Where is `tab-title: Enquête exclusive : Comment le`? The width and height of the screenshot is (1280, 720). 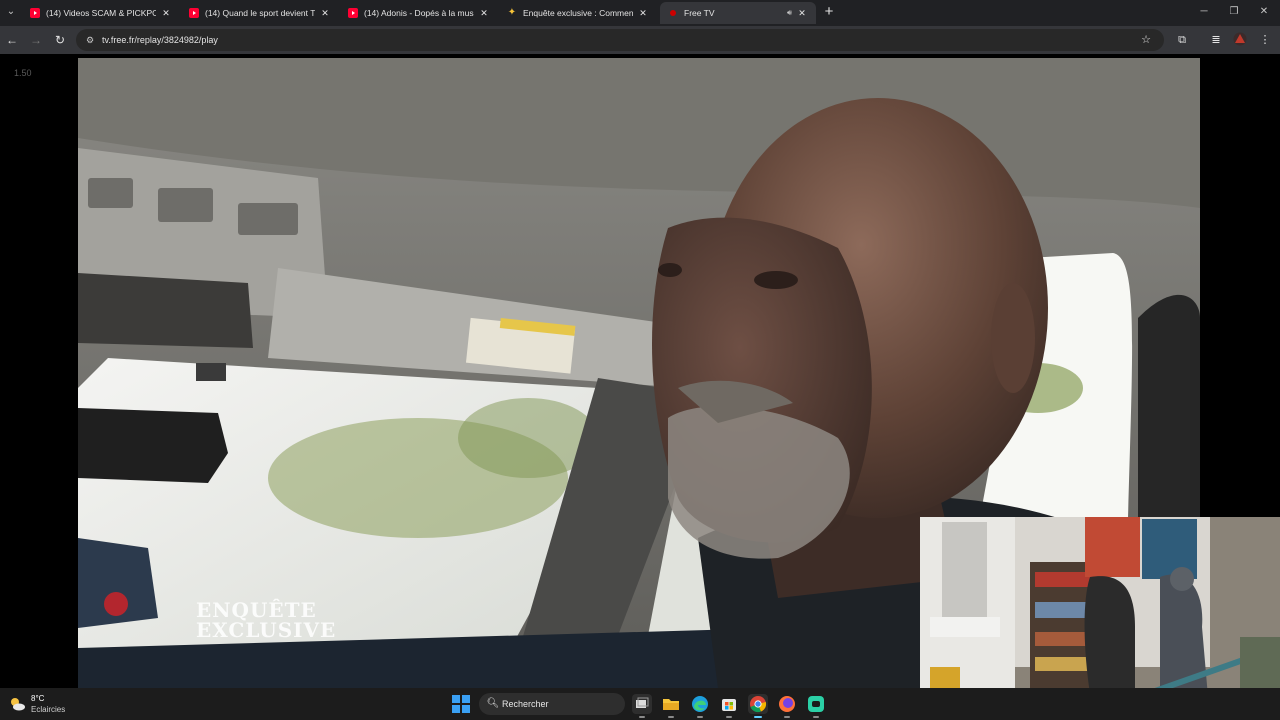 tab-title: Enquête exclusive : Comment le is located at coordinates (578, 13).